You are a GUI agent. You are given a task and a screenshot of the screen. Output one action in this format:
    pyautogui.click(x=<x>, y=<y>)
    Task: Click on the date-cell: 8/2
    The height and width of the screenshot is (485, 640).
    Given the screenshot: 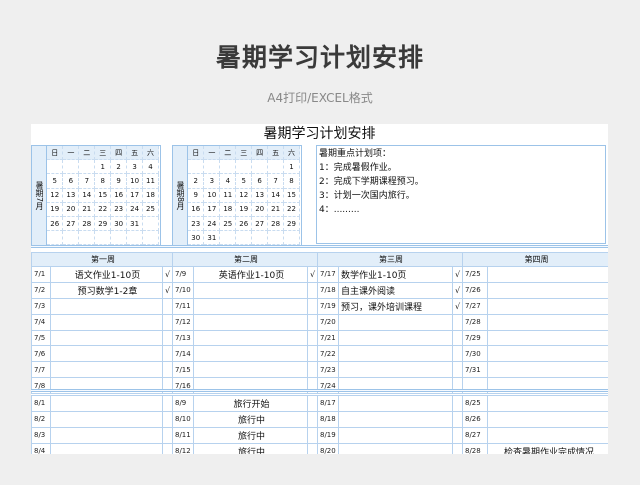 What is the action you would take?
    pyautogui.click(x=41, y=419)
    